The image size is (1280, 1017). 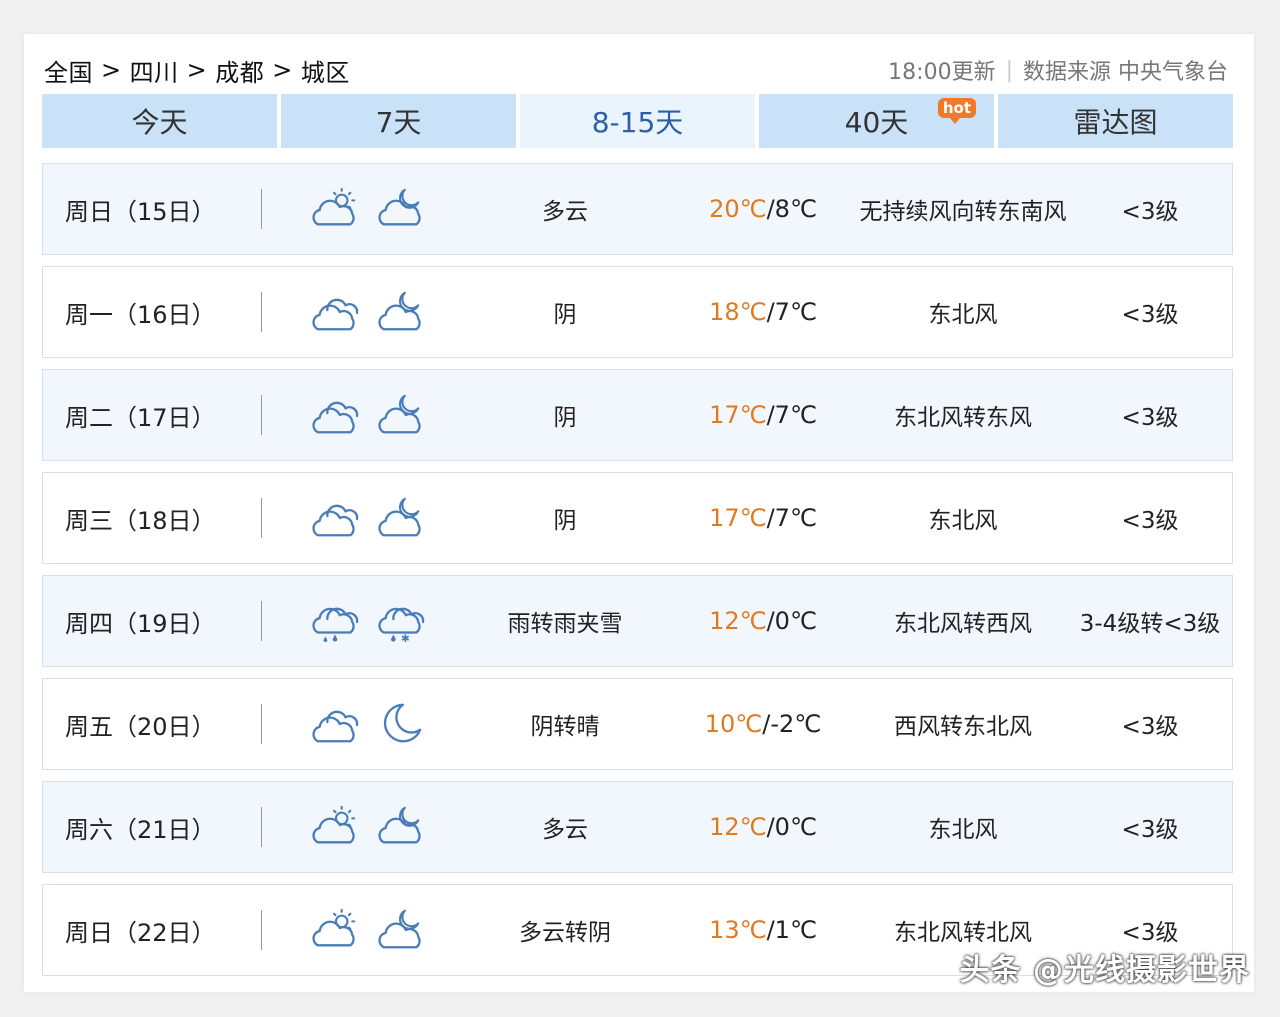 I want to click on tab-label: 雷达图, so click(x=1115, y=122).